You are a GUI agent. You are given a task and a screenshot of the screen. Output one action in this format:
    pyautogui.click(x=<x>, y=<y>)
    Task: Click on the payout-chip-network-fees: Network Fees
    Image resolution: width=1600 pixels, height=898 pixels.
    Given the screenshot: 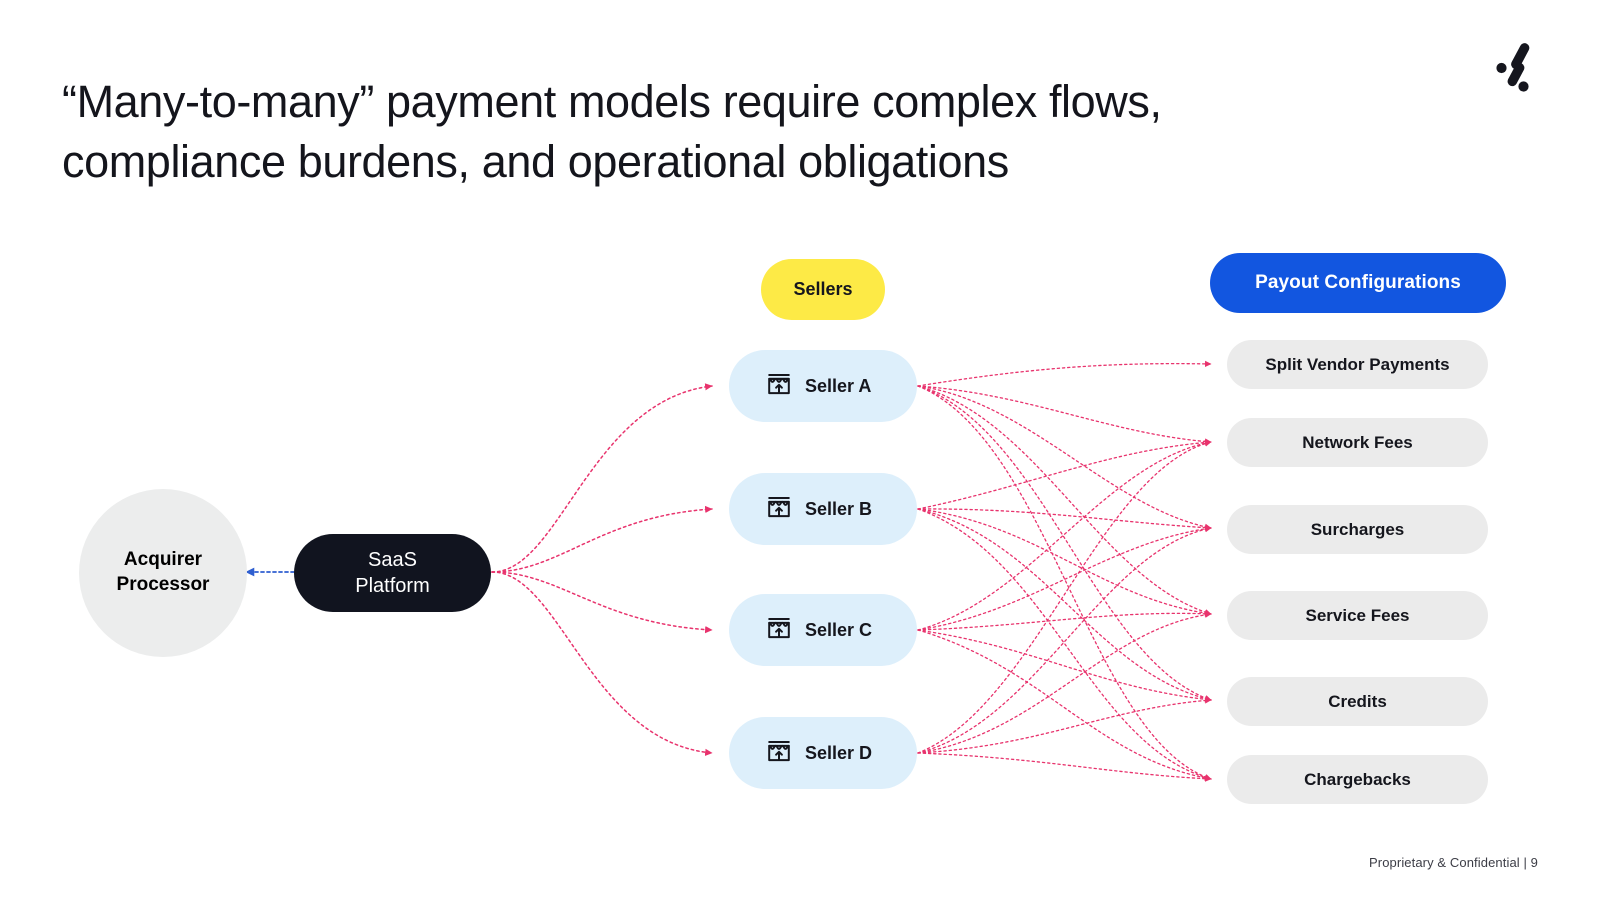 What is the action you would take?
    pyautogui.click(x=1357, y=442)
    